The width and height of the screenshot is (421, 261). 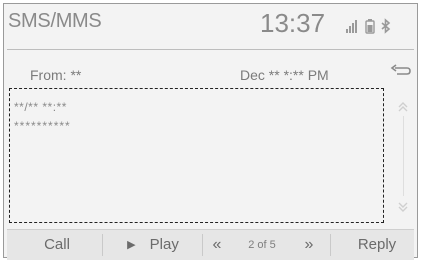 I want to click on action-bar: Call ▶ Play « 2 of 5 » Reply, so click(x=210, y=244).